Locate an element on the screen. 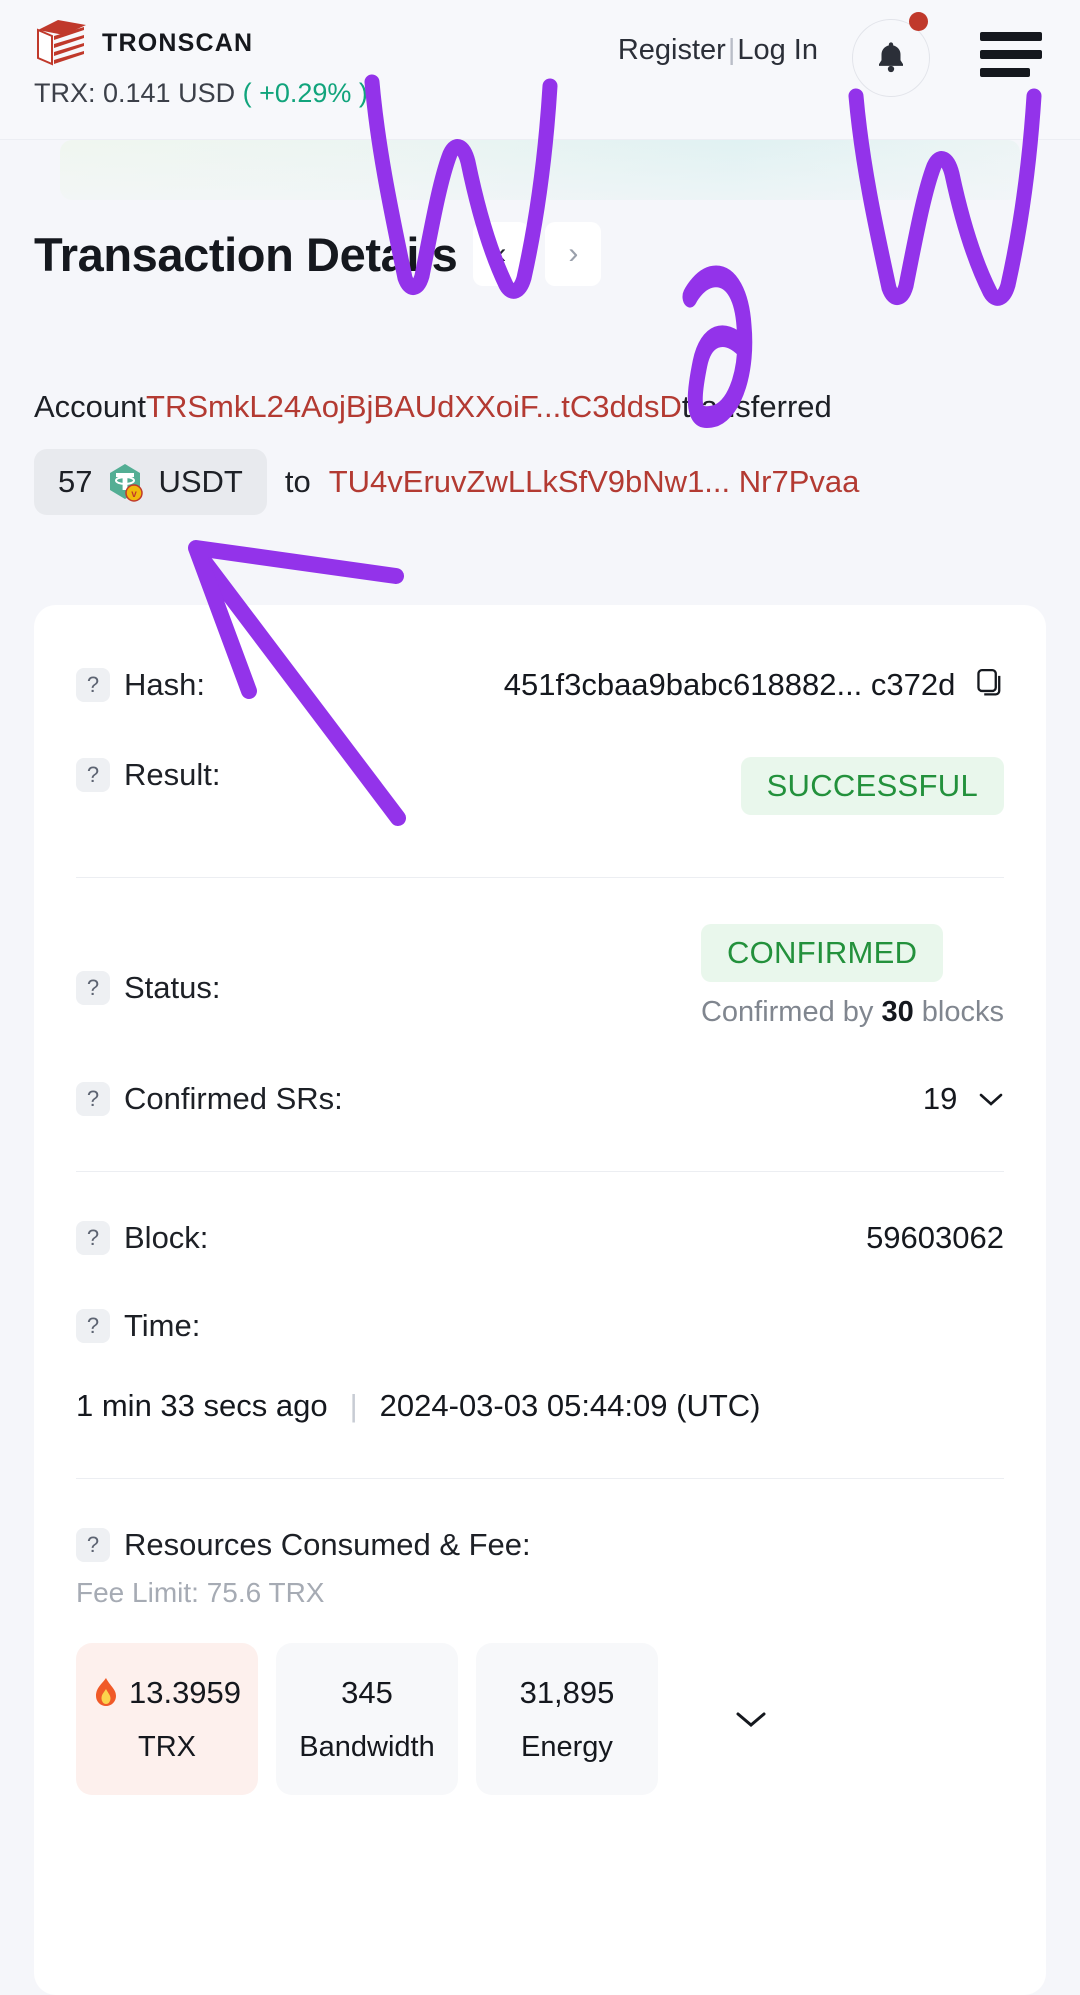  fee-limit: Fee Limit: 75.6 TRX is located at coordinates (200, 1592).